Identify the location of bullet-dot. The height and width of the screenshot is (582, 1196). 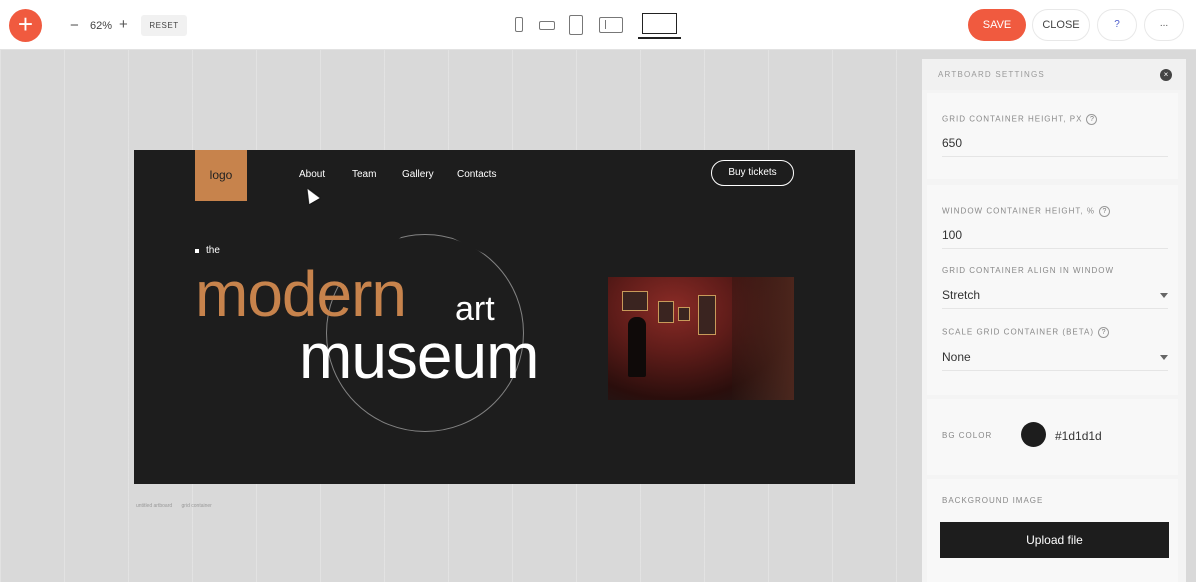
(197, 251).